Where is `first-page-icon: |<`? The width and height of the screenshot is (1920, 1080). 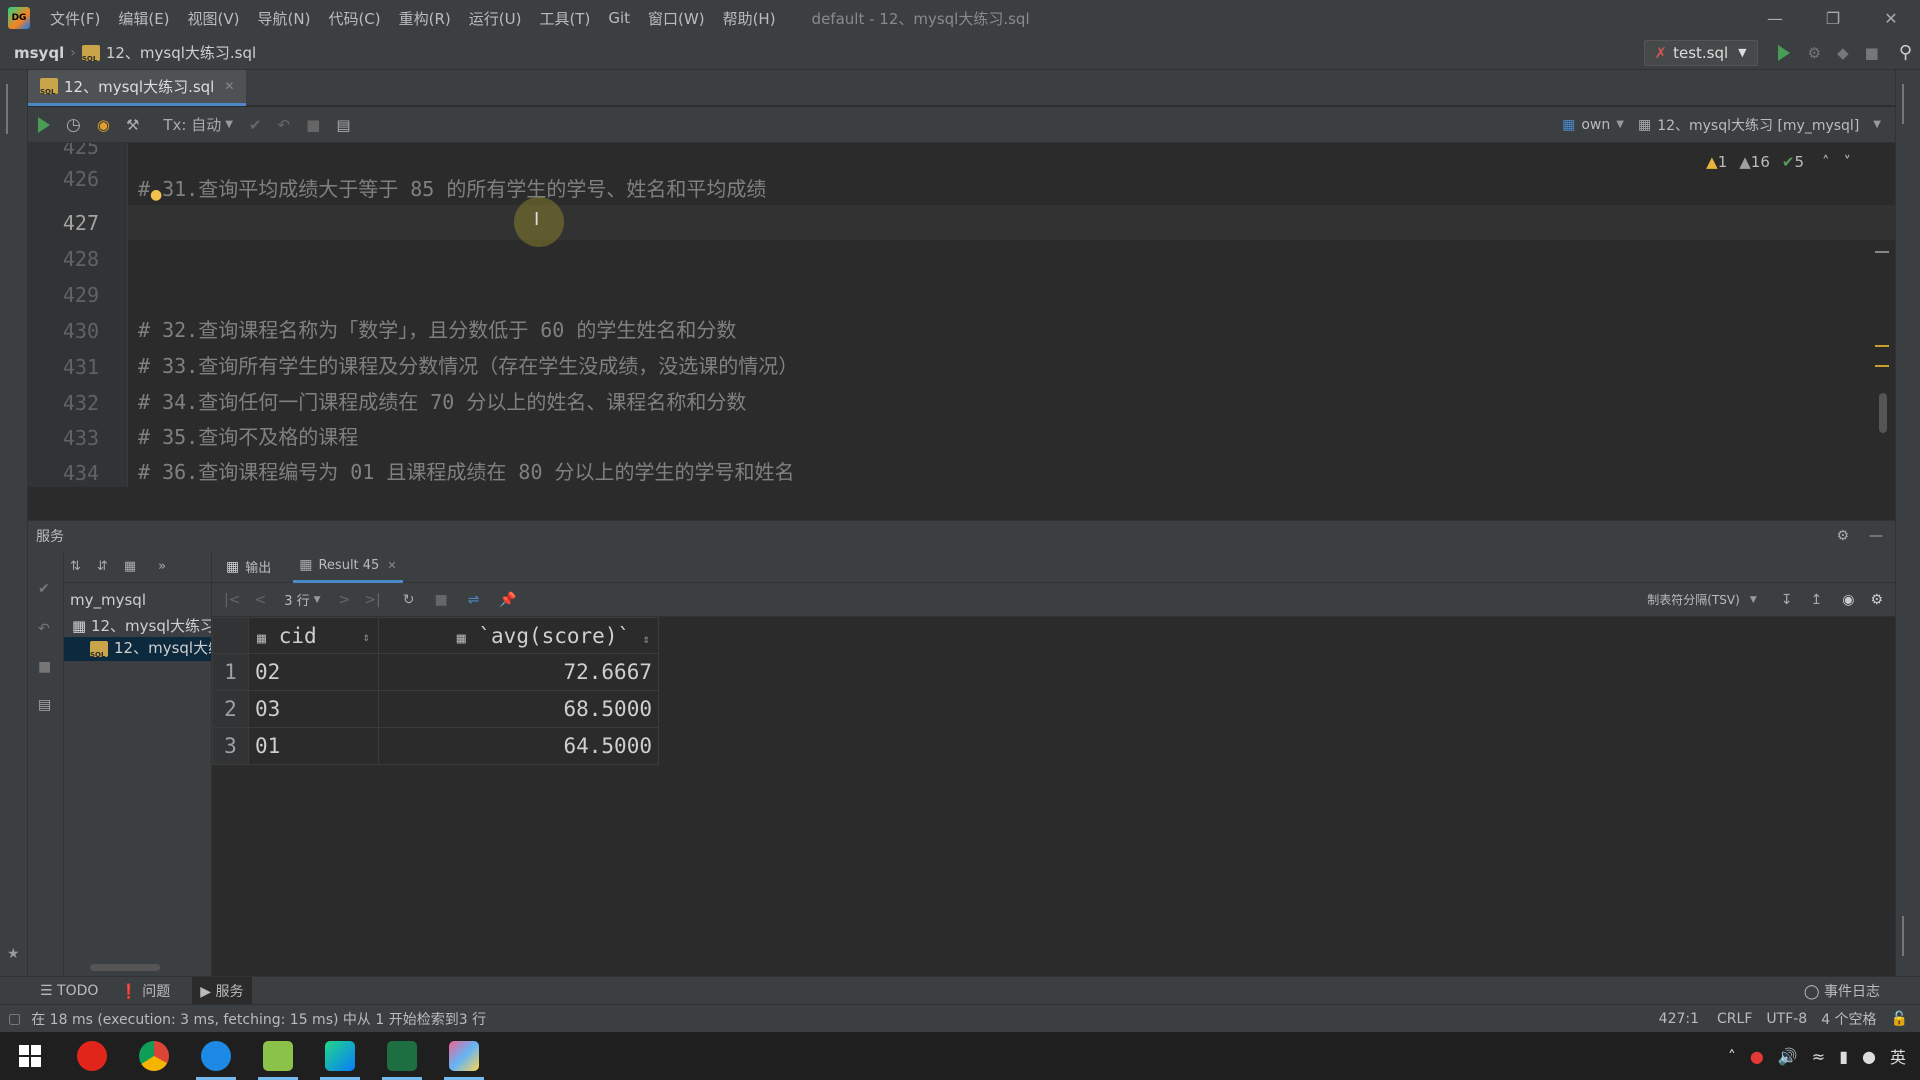 first-page-icon: |< is located at coordinates (232, 600).